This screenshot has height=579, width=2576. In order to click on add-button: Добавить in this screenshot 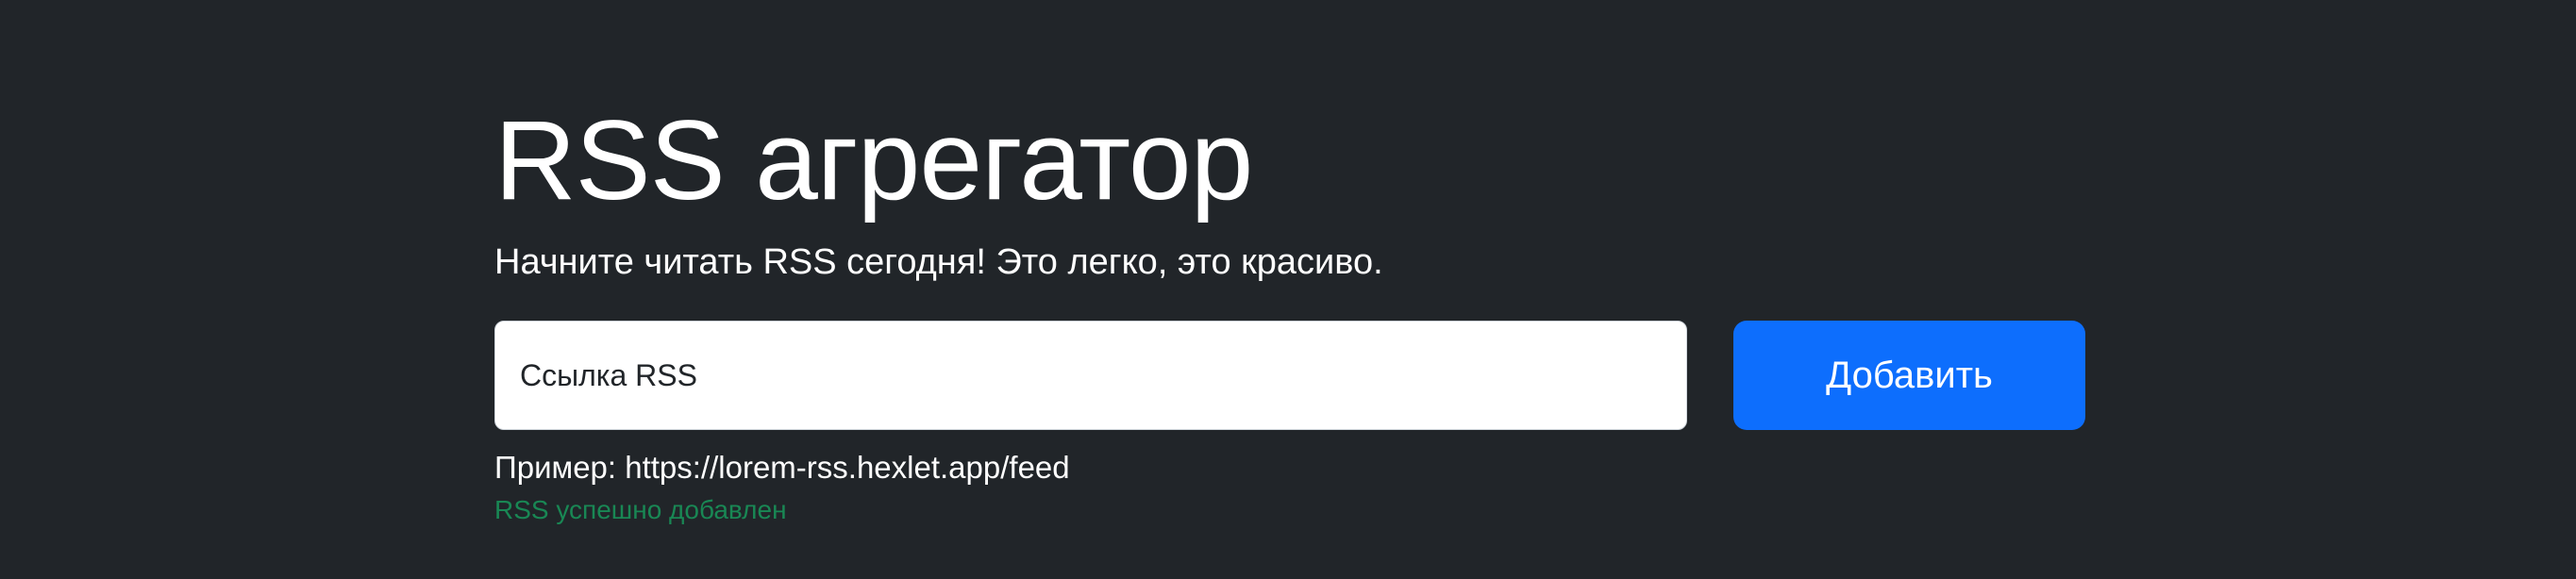, I will do `click(1909, 375)`.